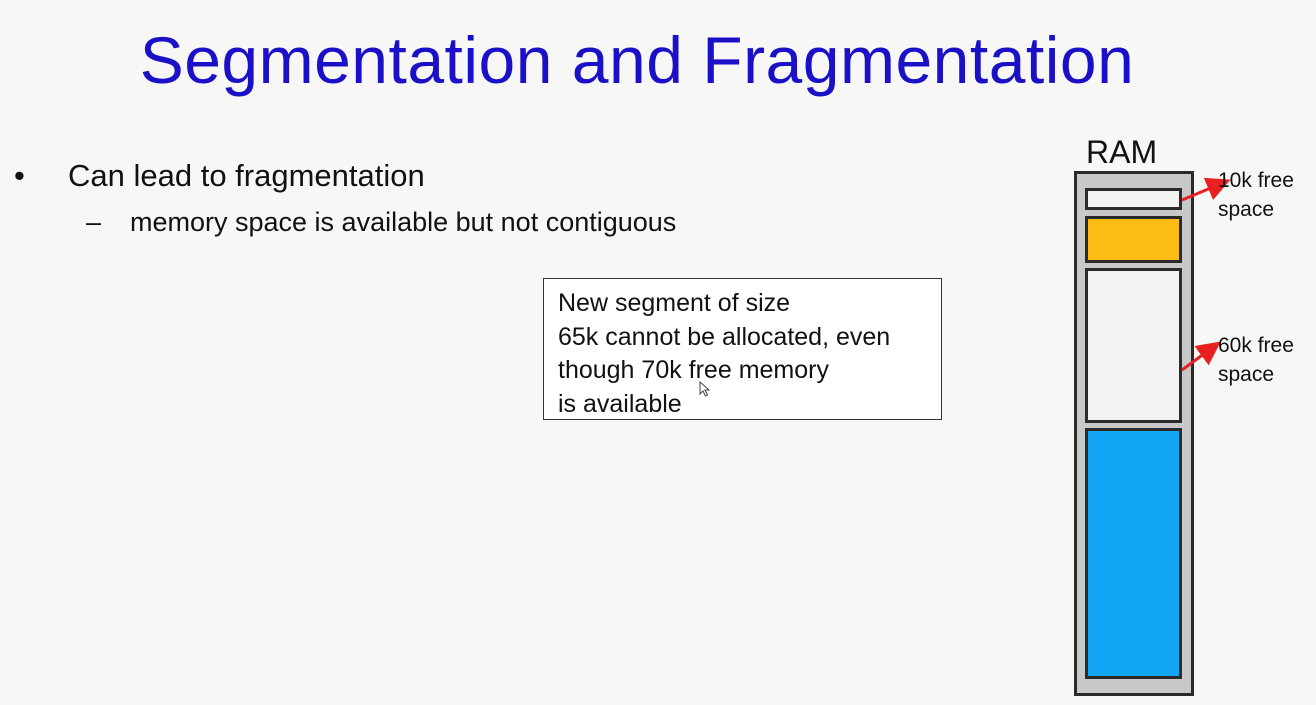 The width and height of the screenshot is (1316, 705). Describe the element at coordinates (1122, 152) in the screenshot. I see `ram-label: RAM` at that location.